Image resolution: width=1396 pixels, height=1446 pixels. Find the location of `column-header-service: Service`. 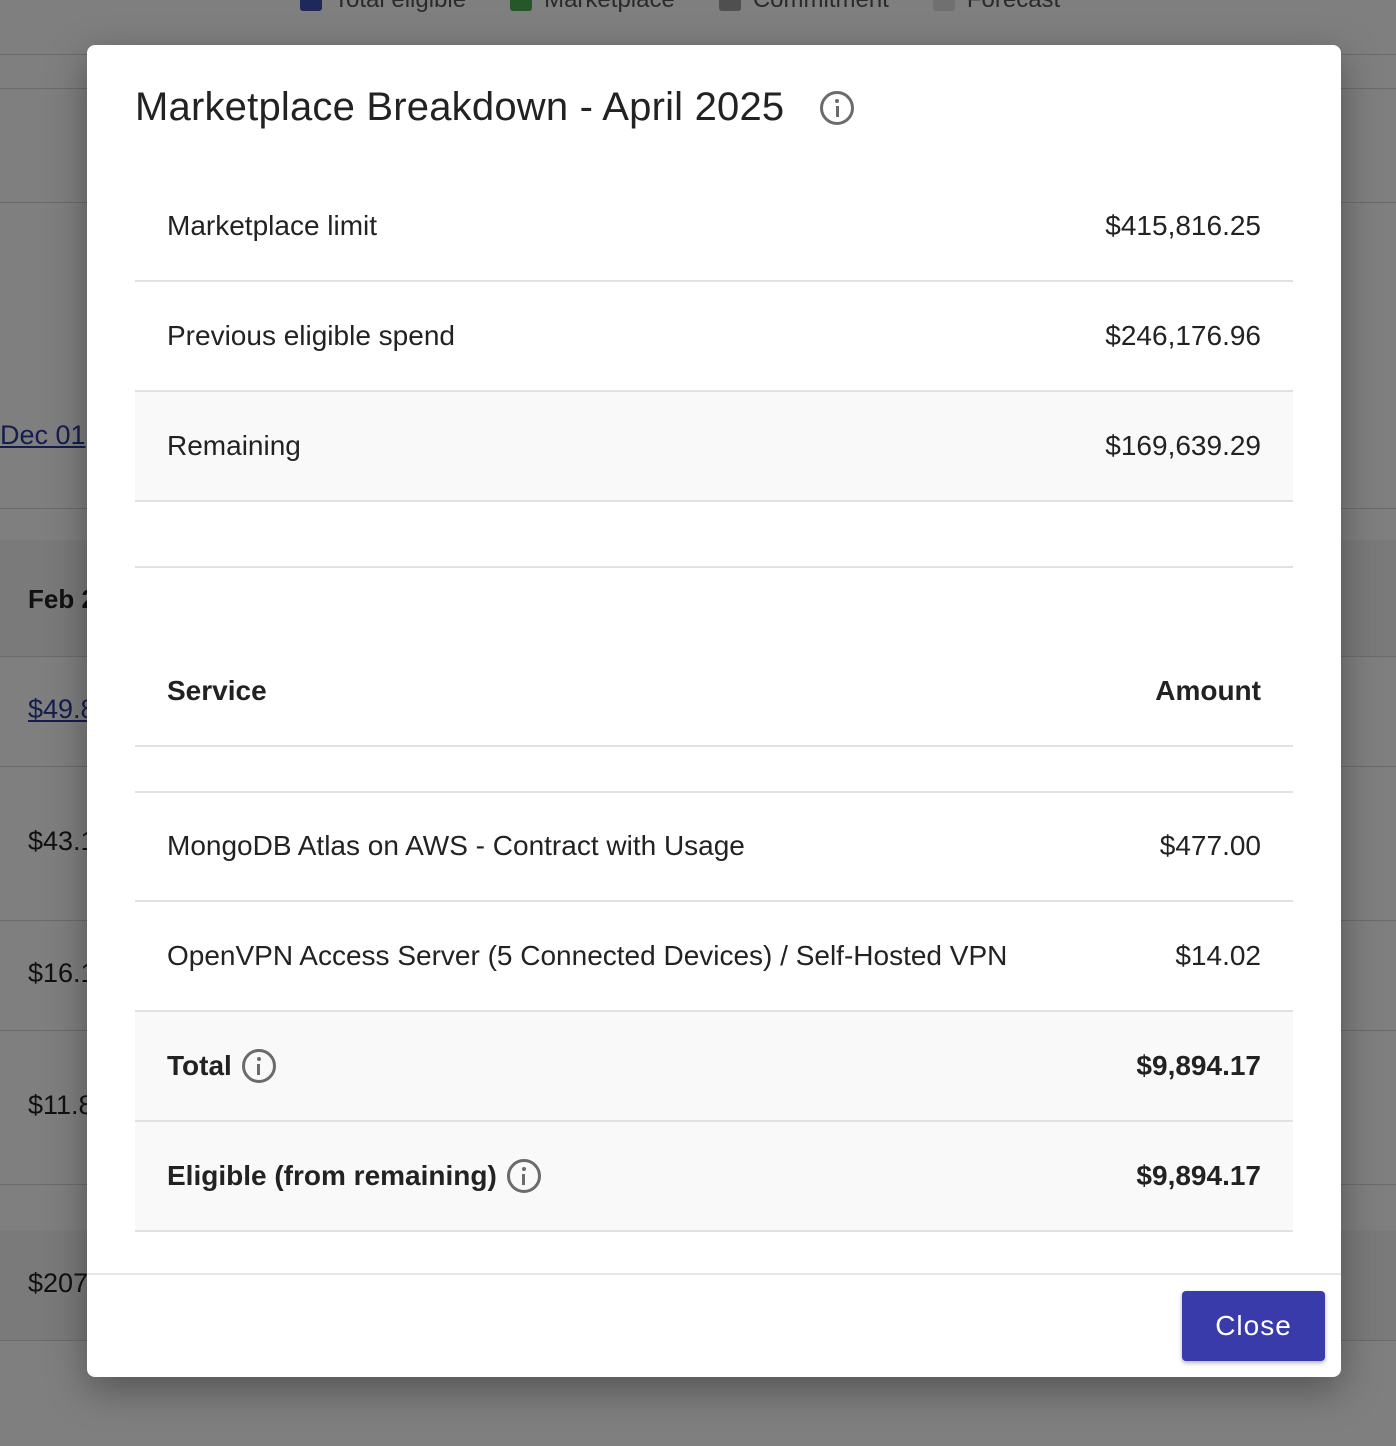

column-header-service: Service is located at coordinates (217, 690).